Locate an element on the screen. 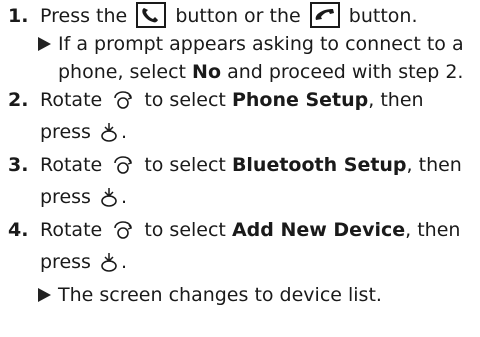  step-number: 3. is located at coordinates (18, 165).